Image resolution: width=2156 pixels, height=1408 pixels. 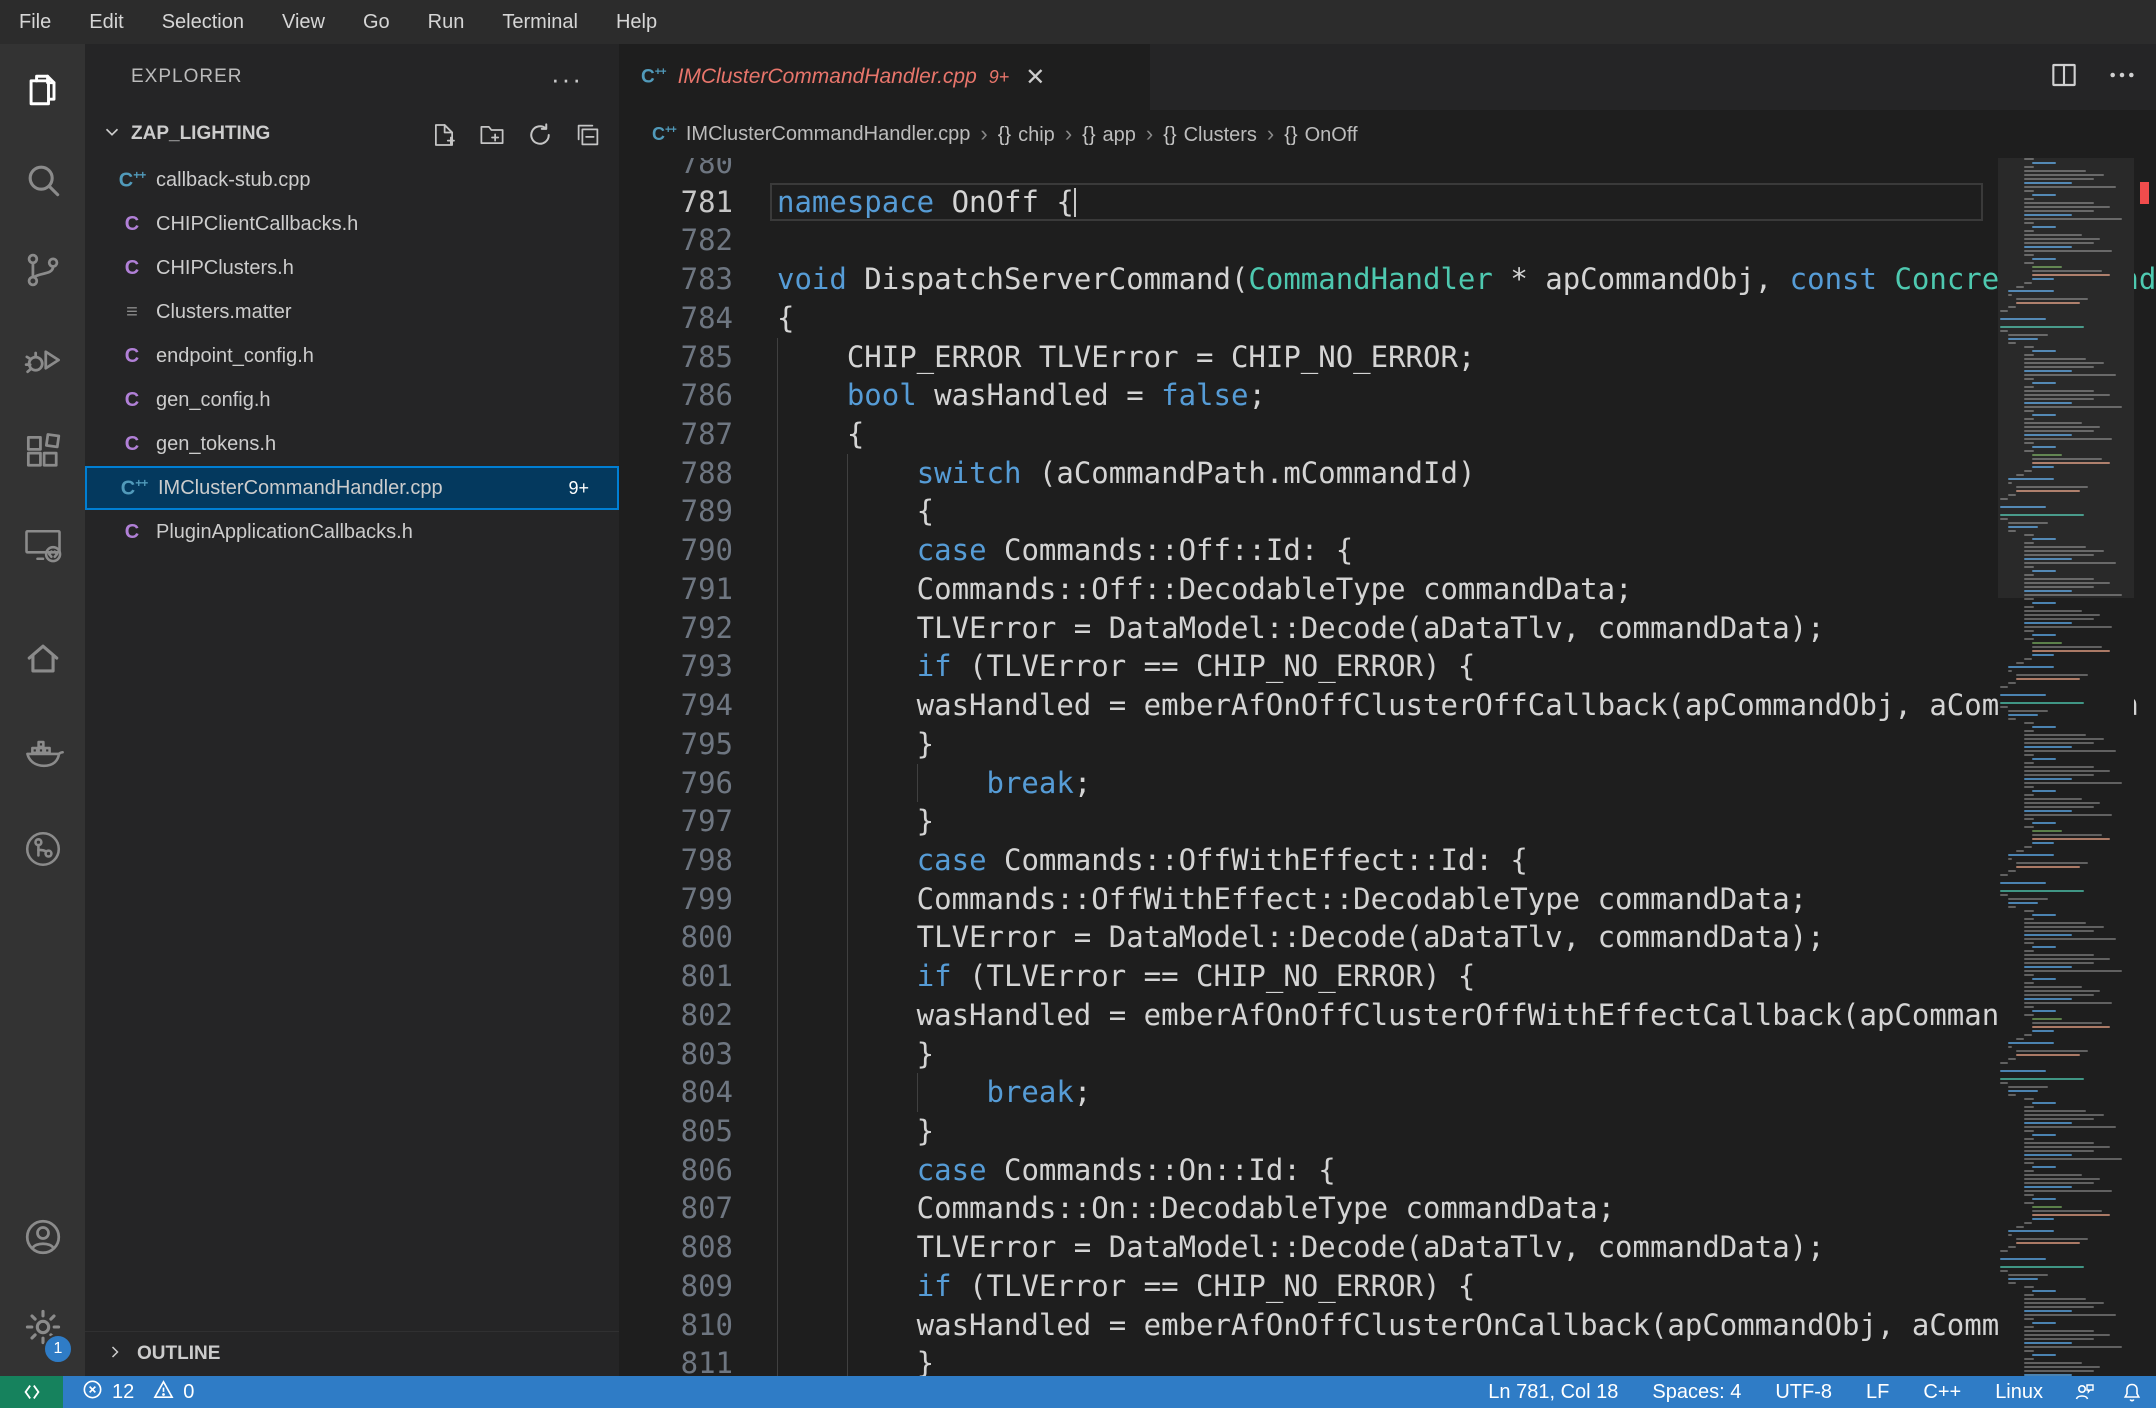 What do you see at coordinates (1387, 783) in the screenshot?
I see `code-line-796: 796 break;` at bounding box center [1387, 783].